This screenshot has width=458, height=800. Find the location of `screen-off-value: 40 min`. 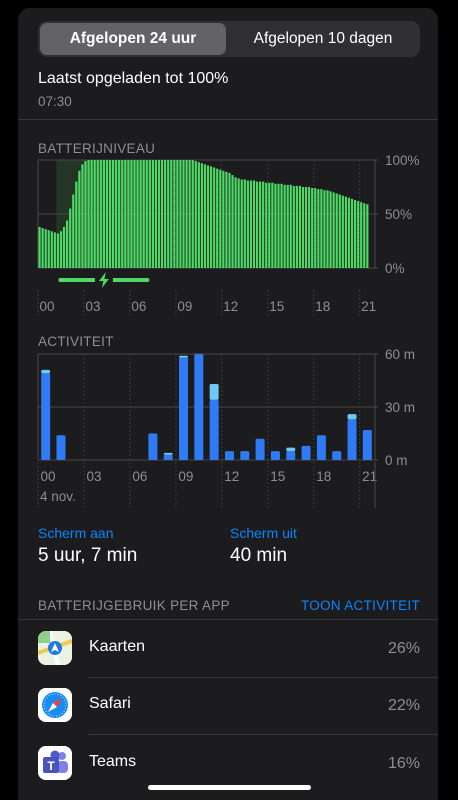

screen-off-value: 40 min is located at coordinates (259, 555).